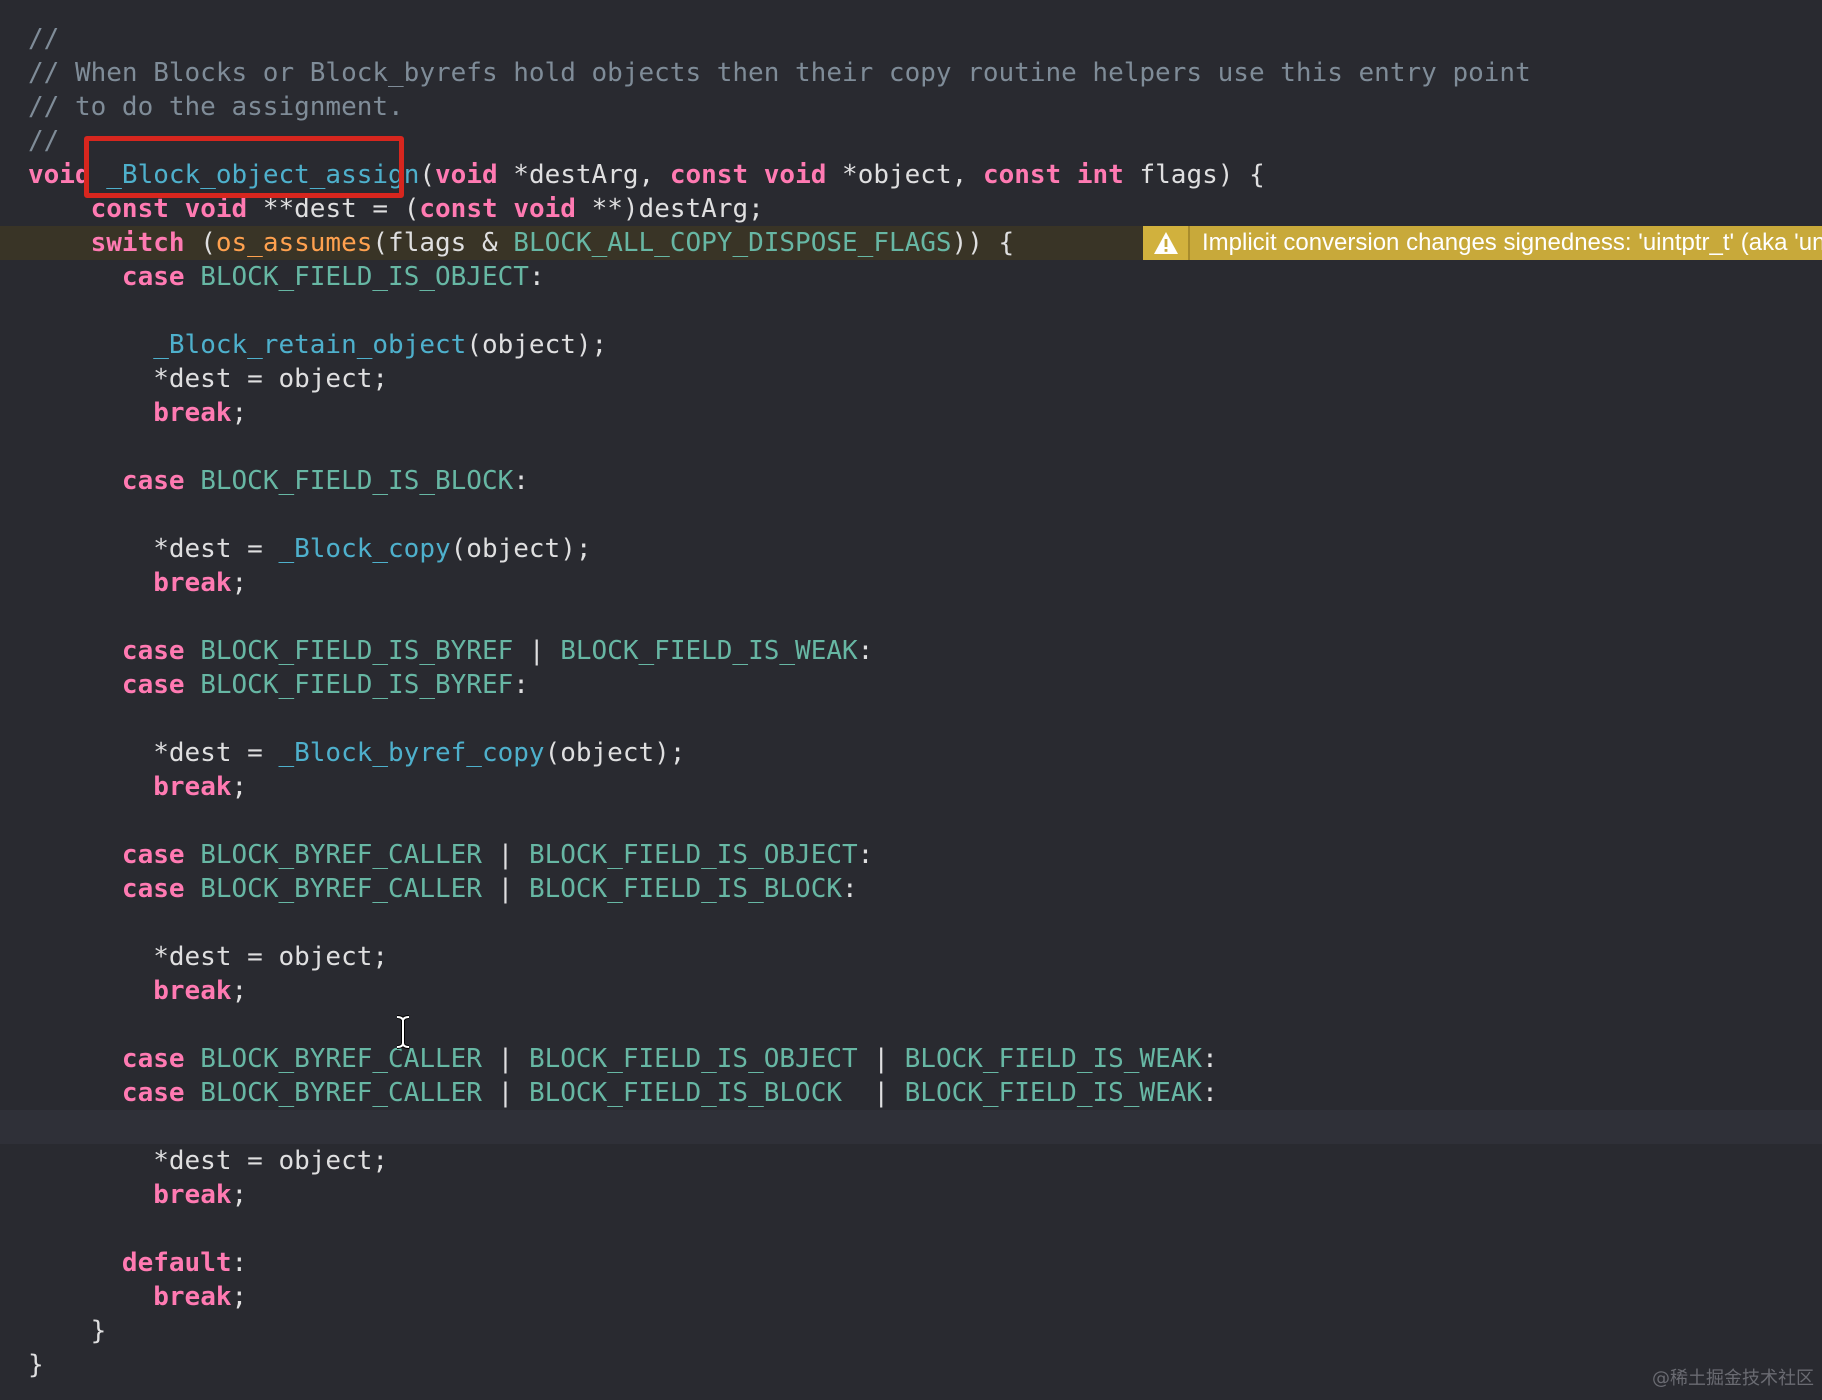 Image resolution: width=1822 pixels, height=1400 pixels. I want to click on code-token-macro: os_assumes, so click(294, 243).